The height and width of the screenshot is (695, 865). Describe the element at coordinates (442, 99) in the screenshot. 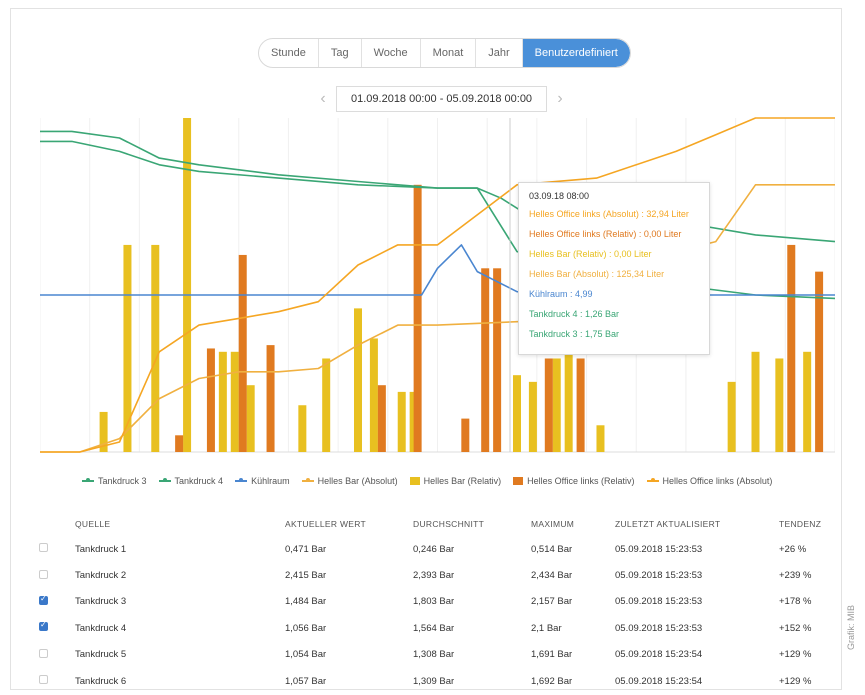

I see `date-range-field: 01.09.2018 00:00 - 05.09.2018 00:00` at that location.